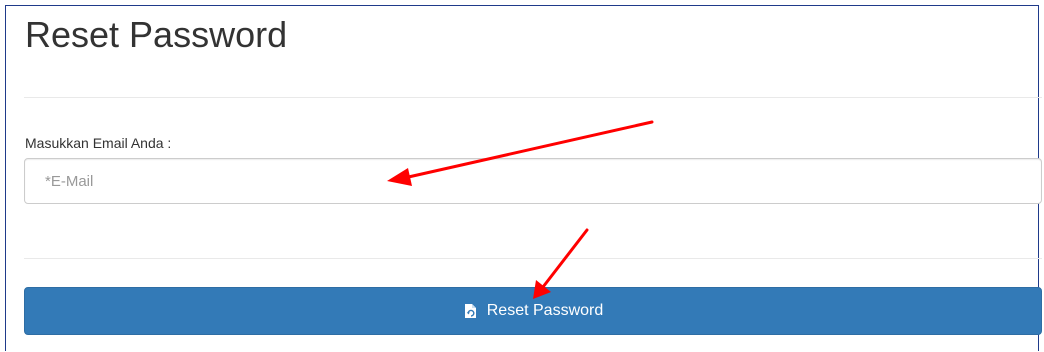  I want to click on reset-password-button: Reset Password, so click(533, 311).